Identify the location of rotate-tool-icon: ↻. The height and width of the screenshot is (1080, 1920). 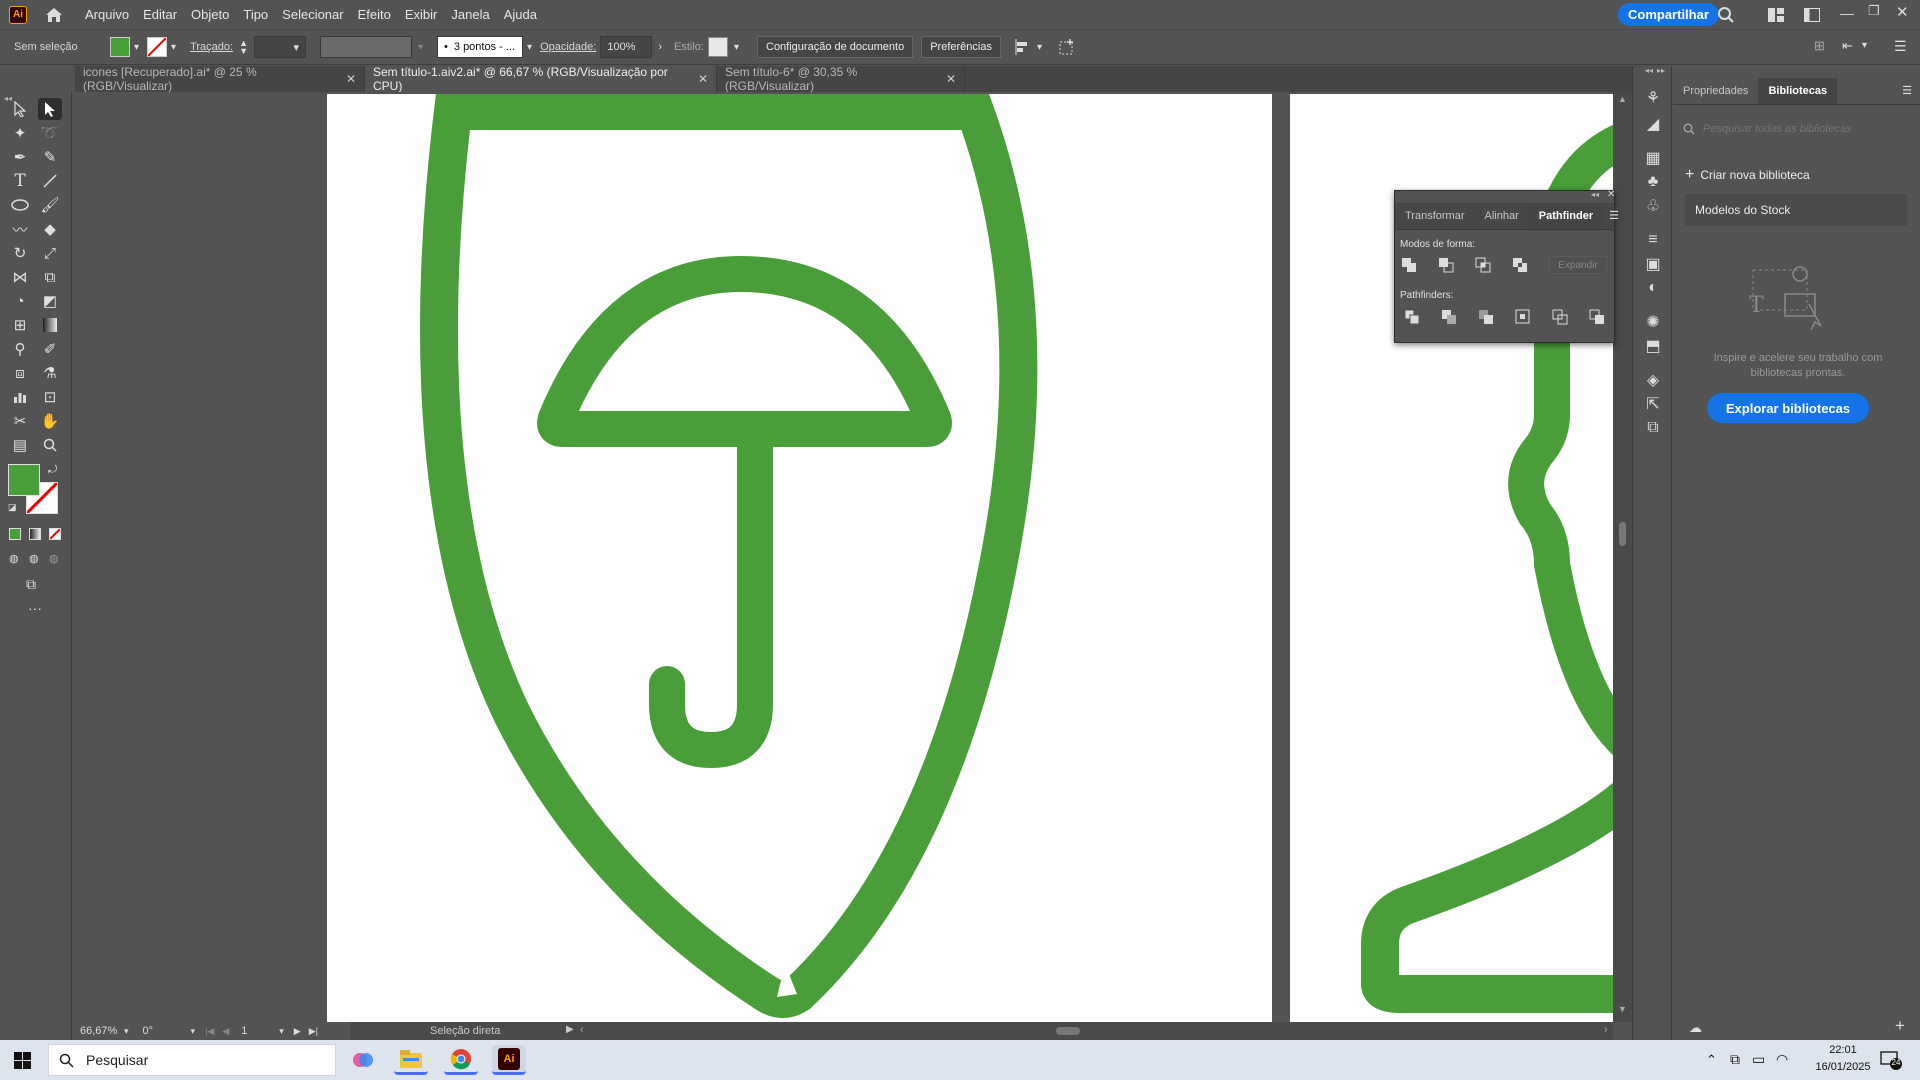
(20, 253).